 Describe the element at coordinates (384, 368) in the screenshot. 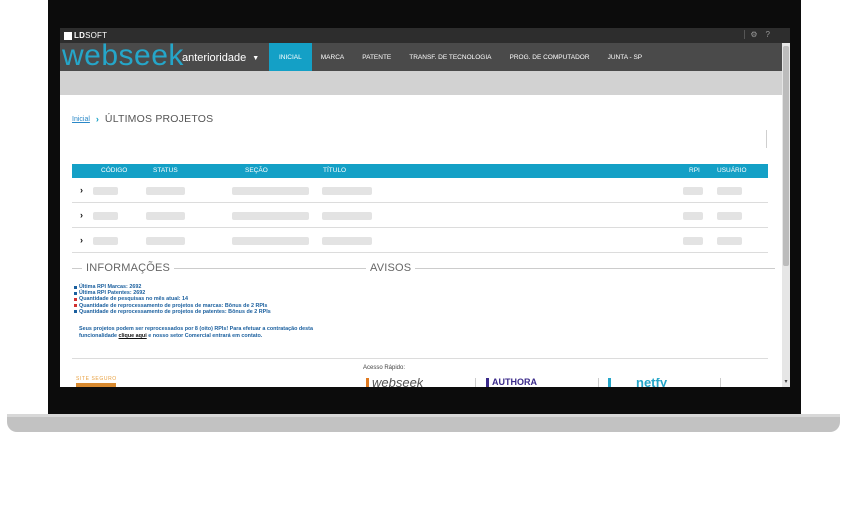

I see `quick-access-label: Acesso Rápido:` at that location.